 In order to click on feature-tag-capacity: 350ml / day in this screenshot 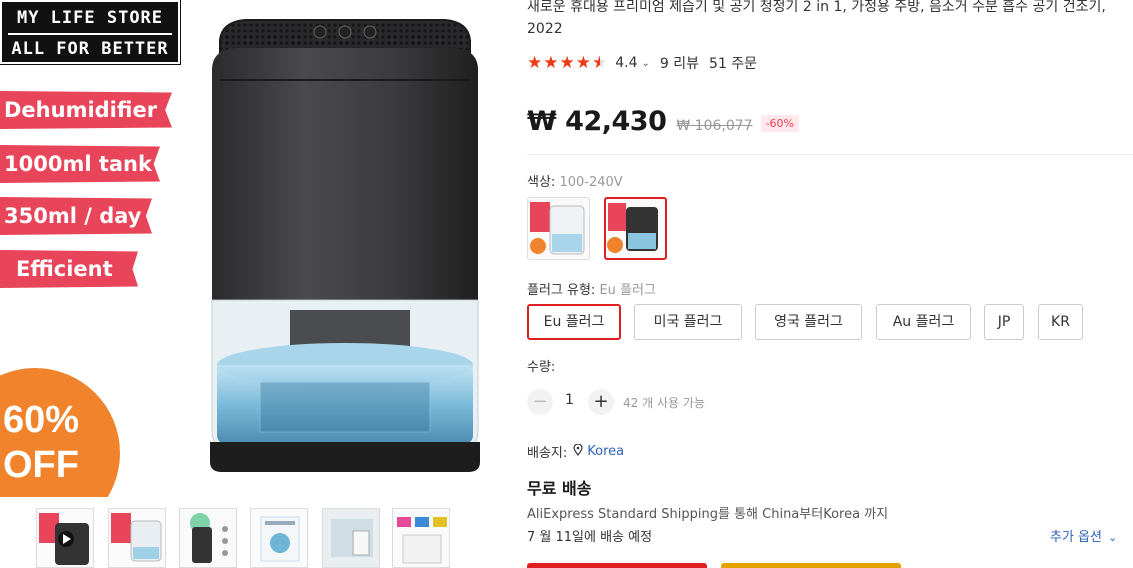, I will do `click(76, 216)`.